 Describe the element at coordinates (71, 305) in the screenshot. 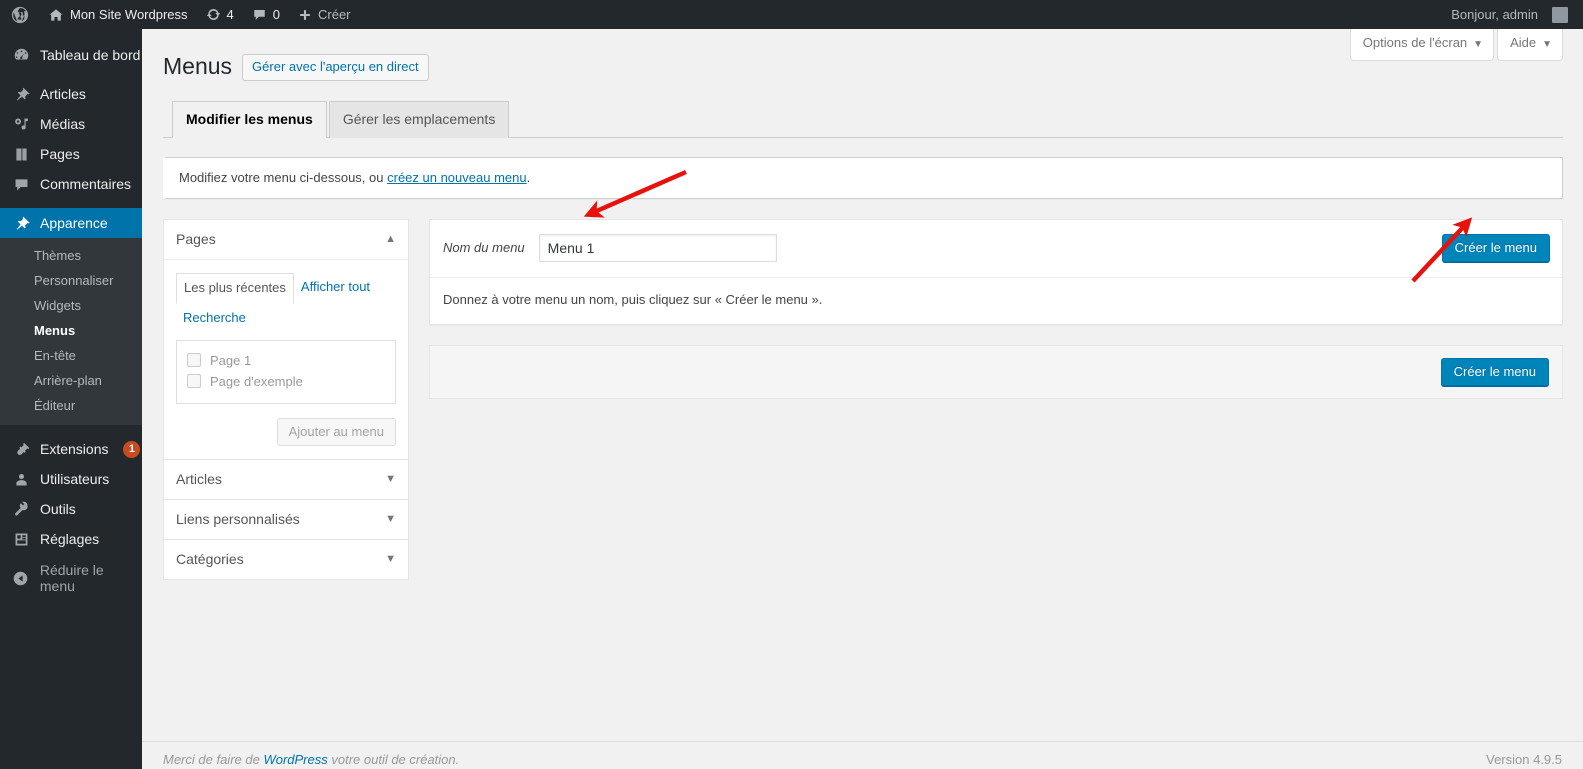

I see `submenu-item-widgets: Widgets` at that location.